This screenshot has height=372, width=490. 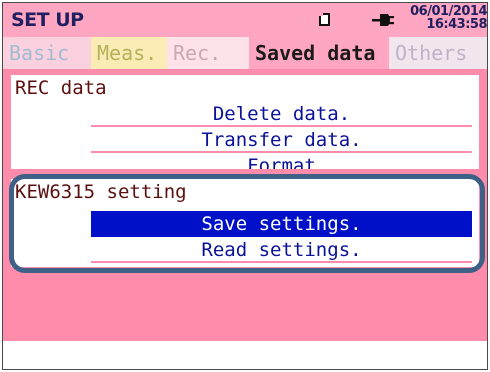 I want to click on transfer-data-item: Transfer data., so click(x=281, y=140).